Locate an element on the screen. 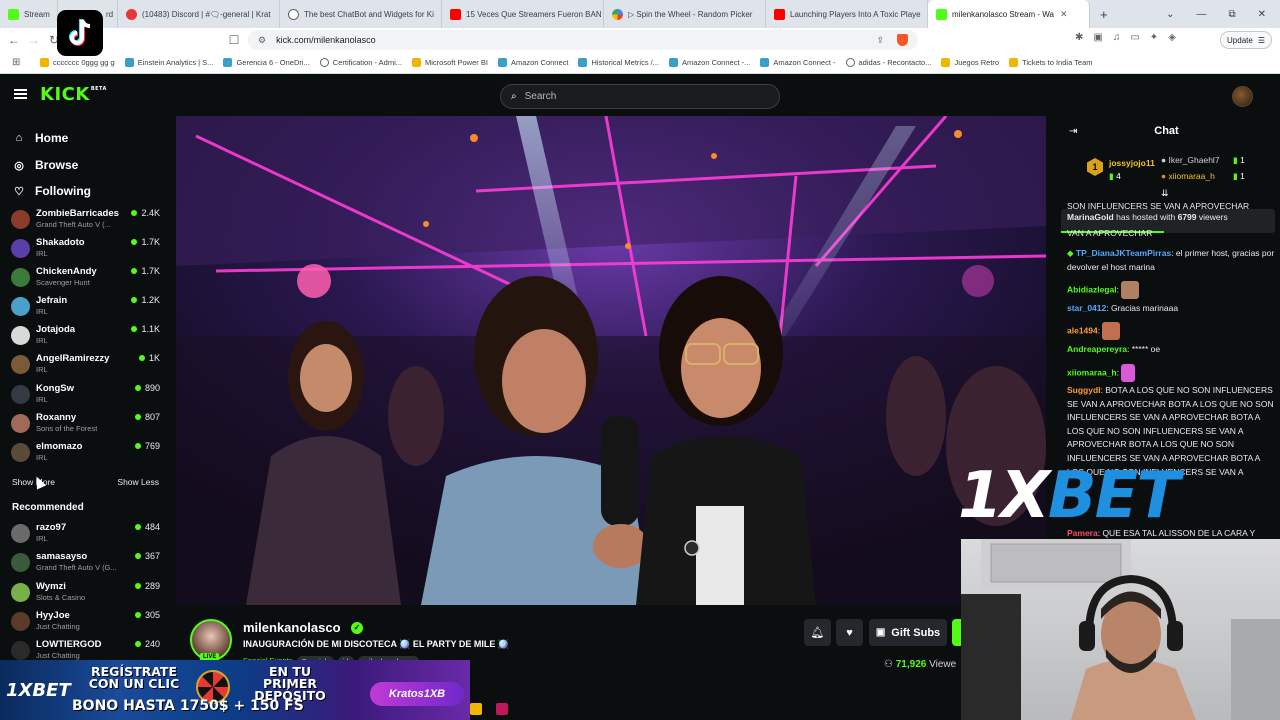  apps-grid-icon: ⊞ is located at coordinates (16, 62).